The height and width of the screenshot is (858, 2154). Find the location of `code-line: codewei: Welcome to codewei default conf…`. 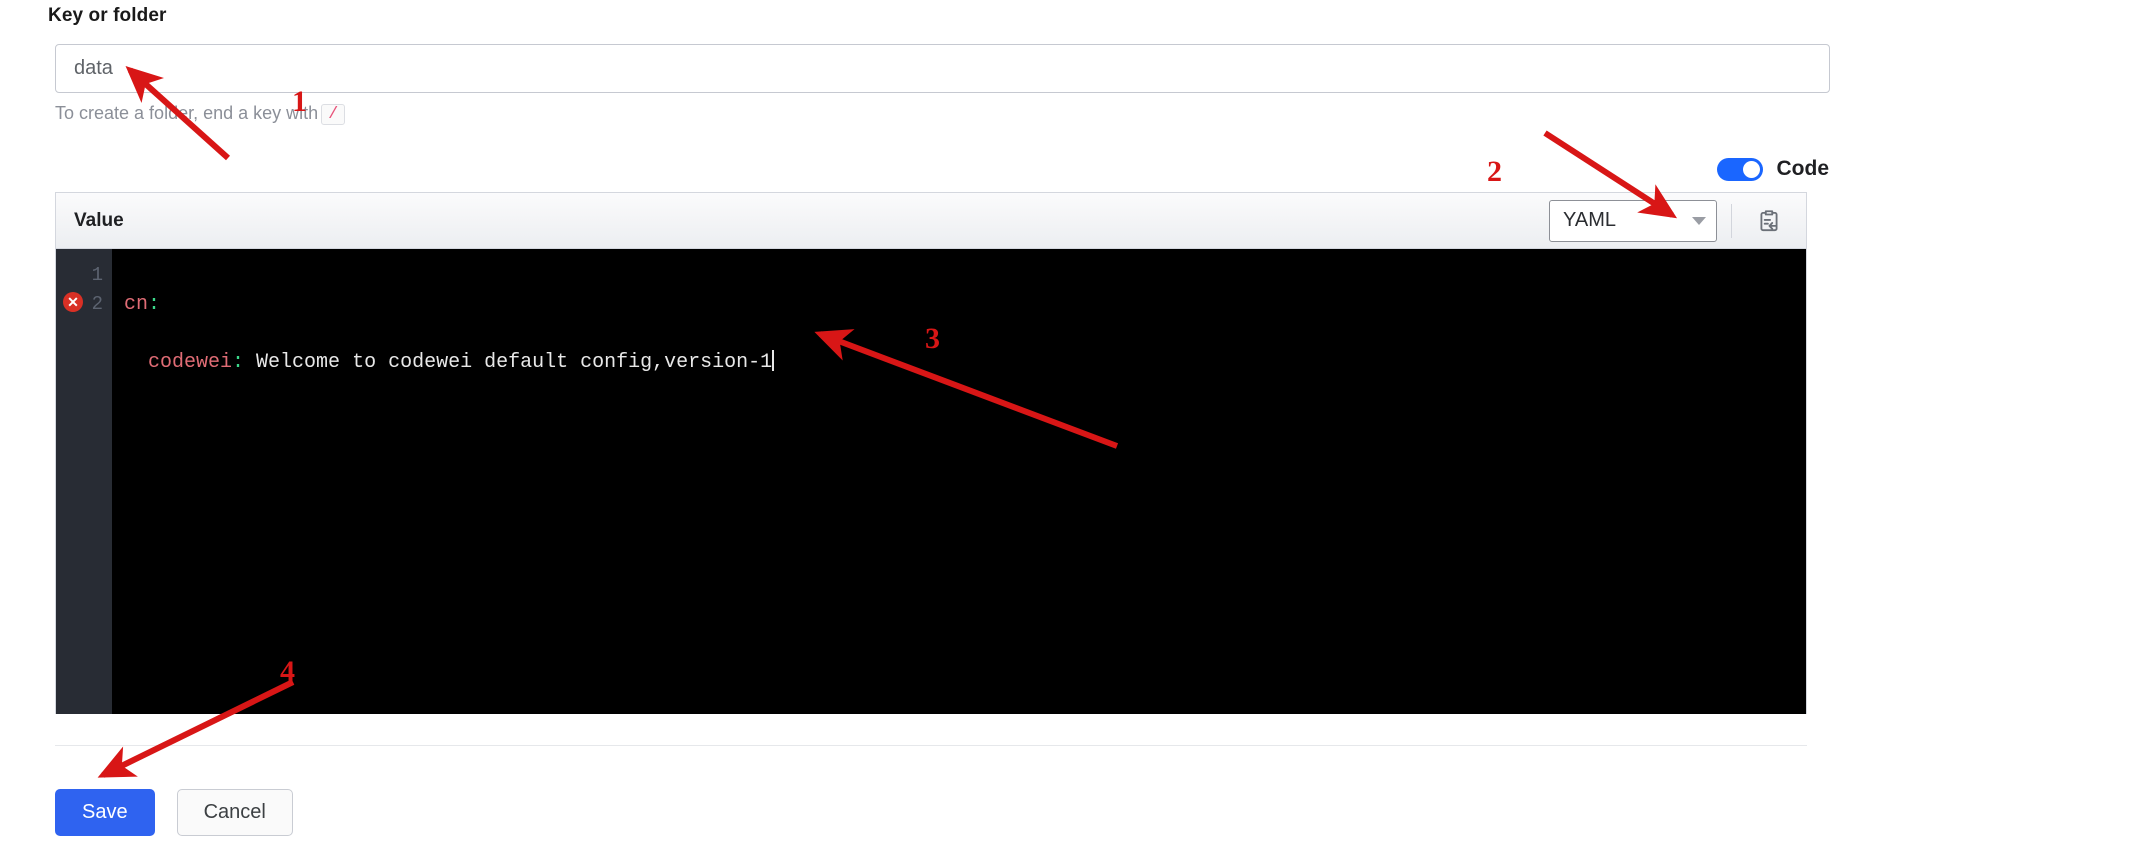

code-line: codewei: Welcome to codewei default conf… is located at coordinates (965, 362).